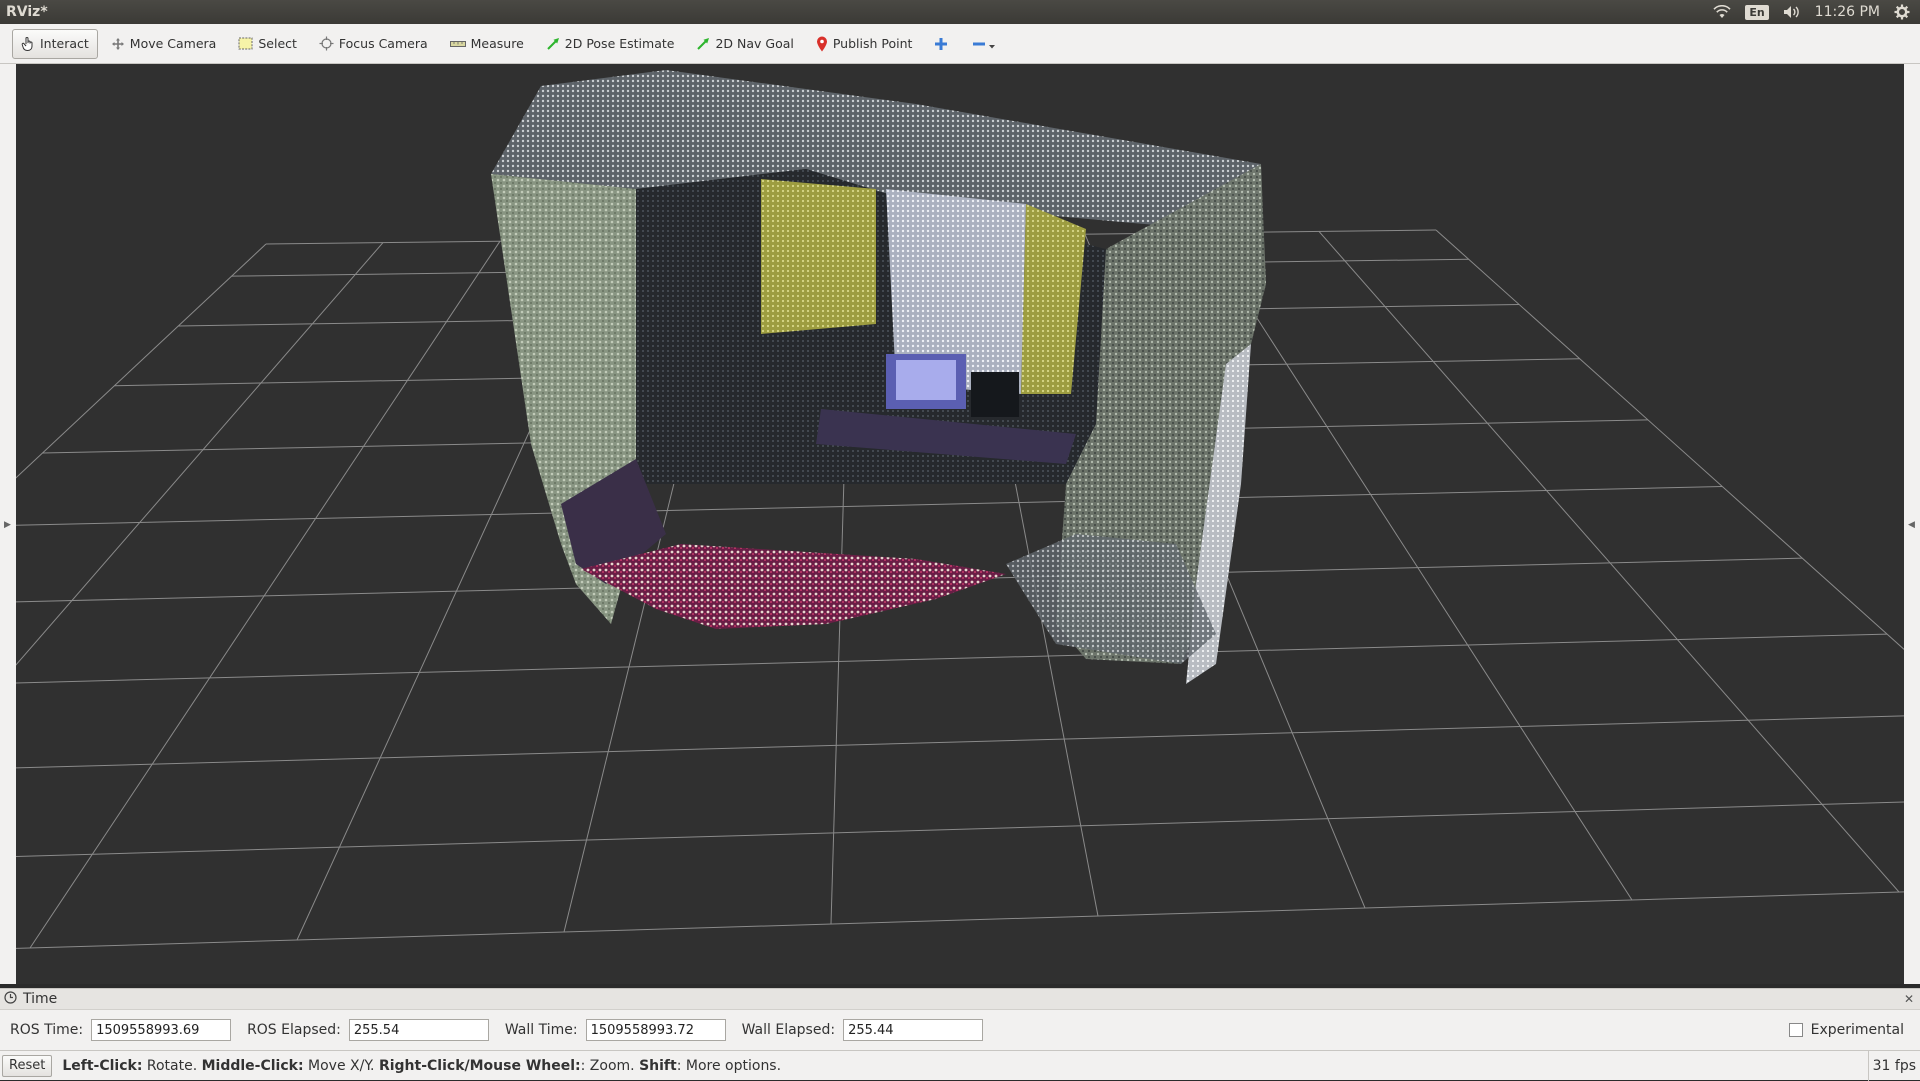  I want to click on ros-elapsed-label: ROS Elapsed:, so click(294, 1030).